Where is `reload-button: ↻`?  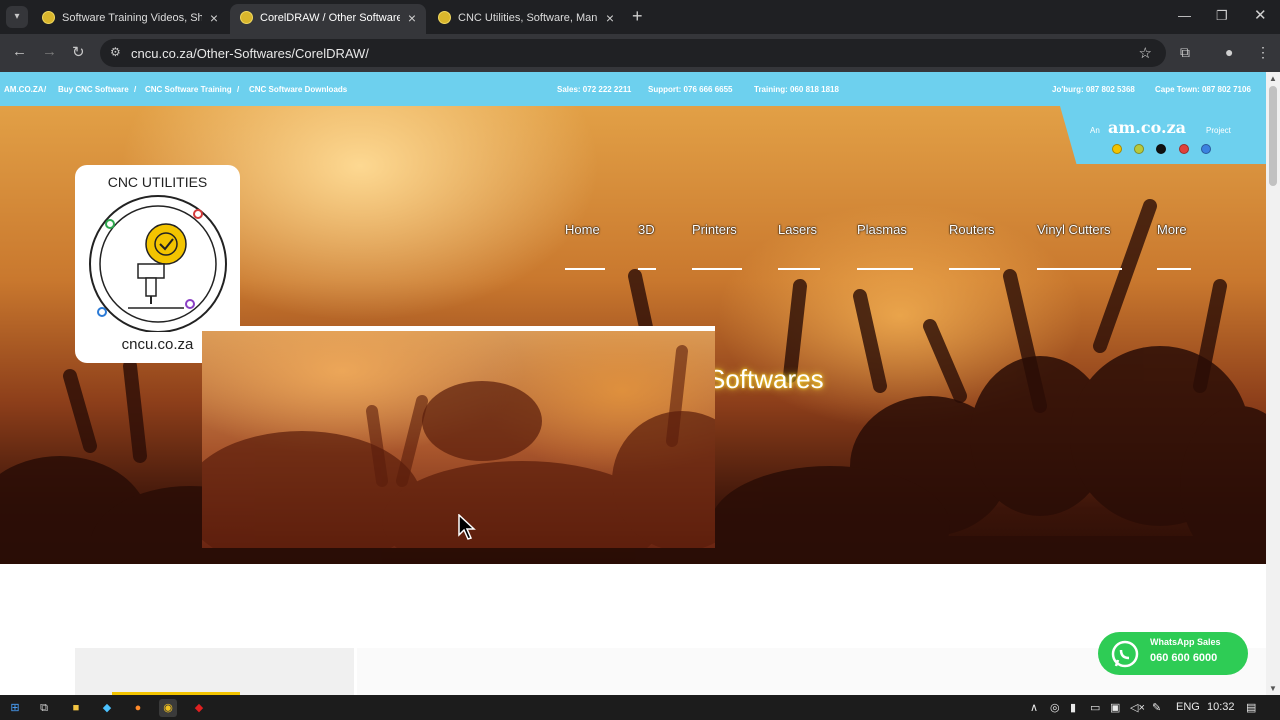
reload-button: ↻ is located at coordinates (78, 52).